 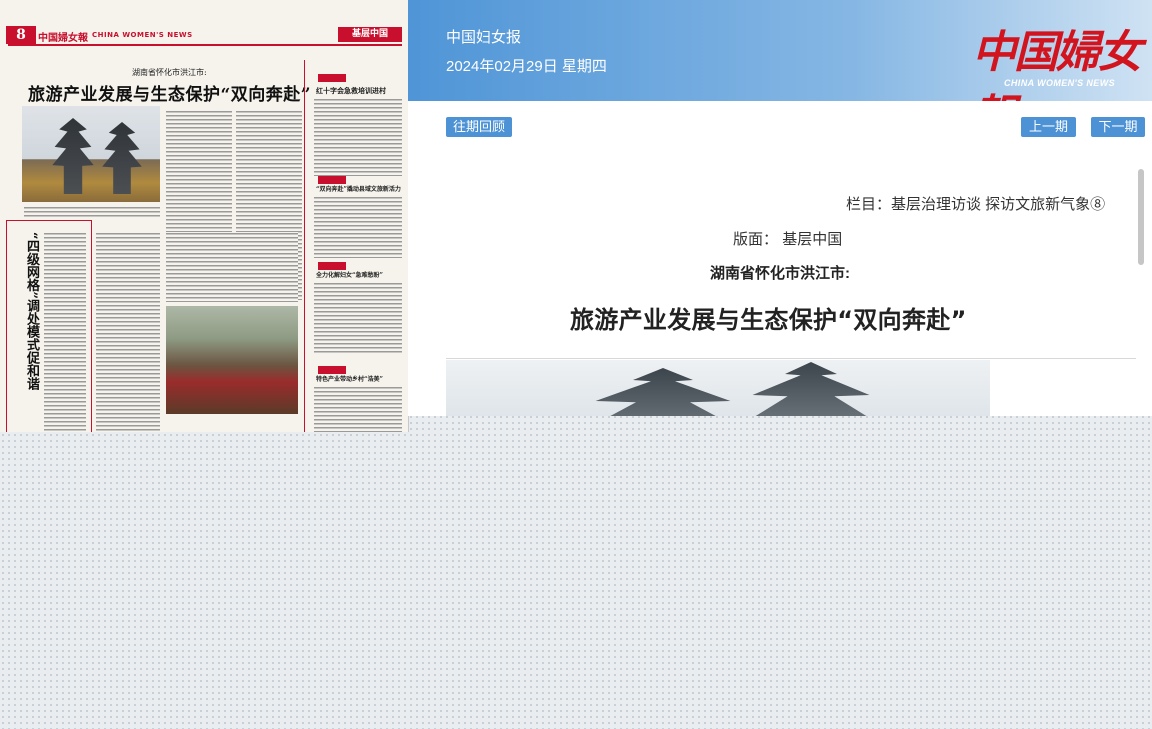 What do you see at coordinates (780, 273) in the screenshot?
I see `article-subtitle: 湖南省怀化市洪江市:` at bounding box center [780, 273].